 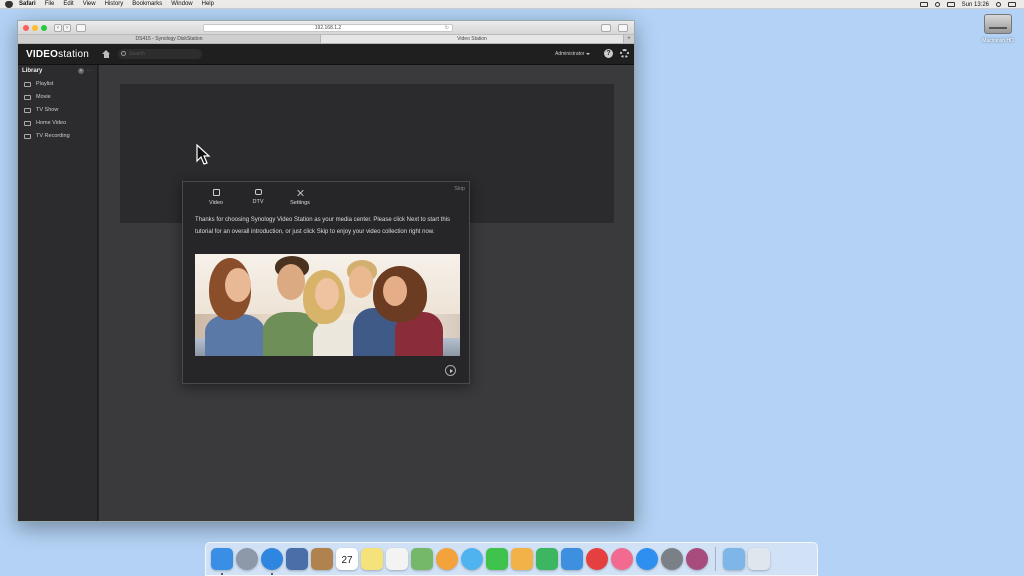 What do you see at coordinates (497, 559) in the screenshot?
I see `facetime-icon` at bounding box center [497, 559].